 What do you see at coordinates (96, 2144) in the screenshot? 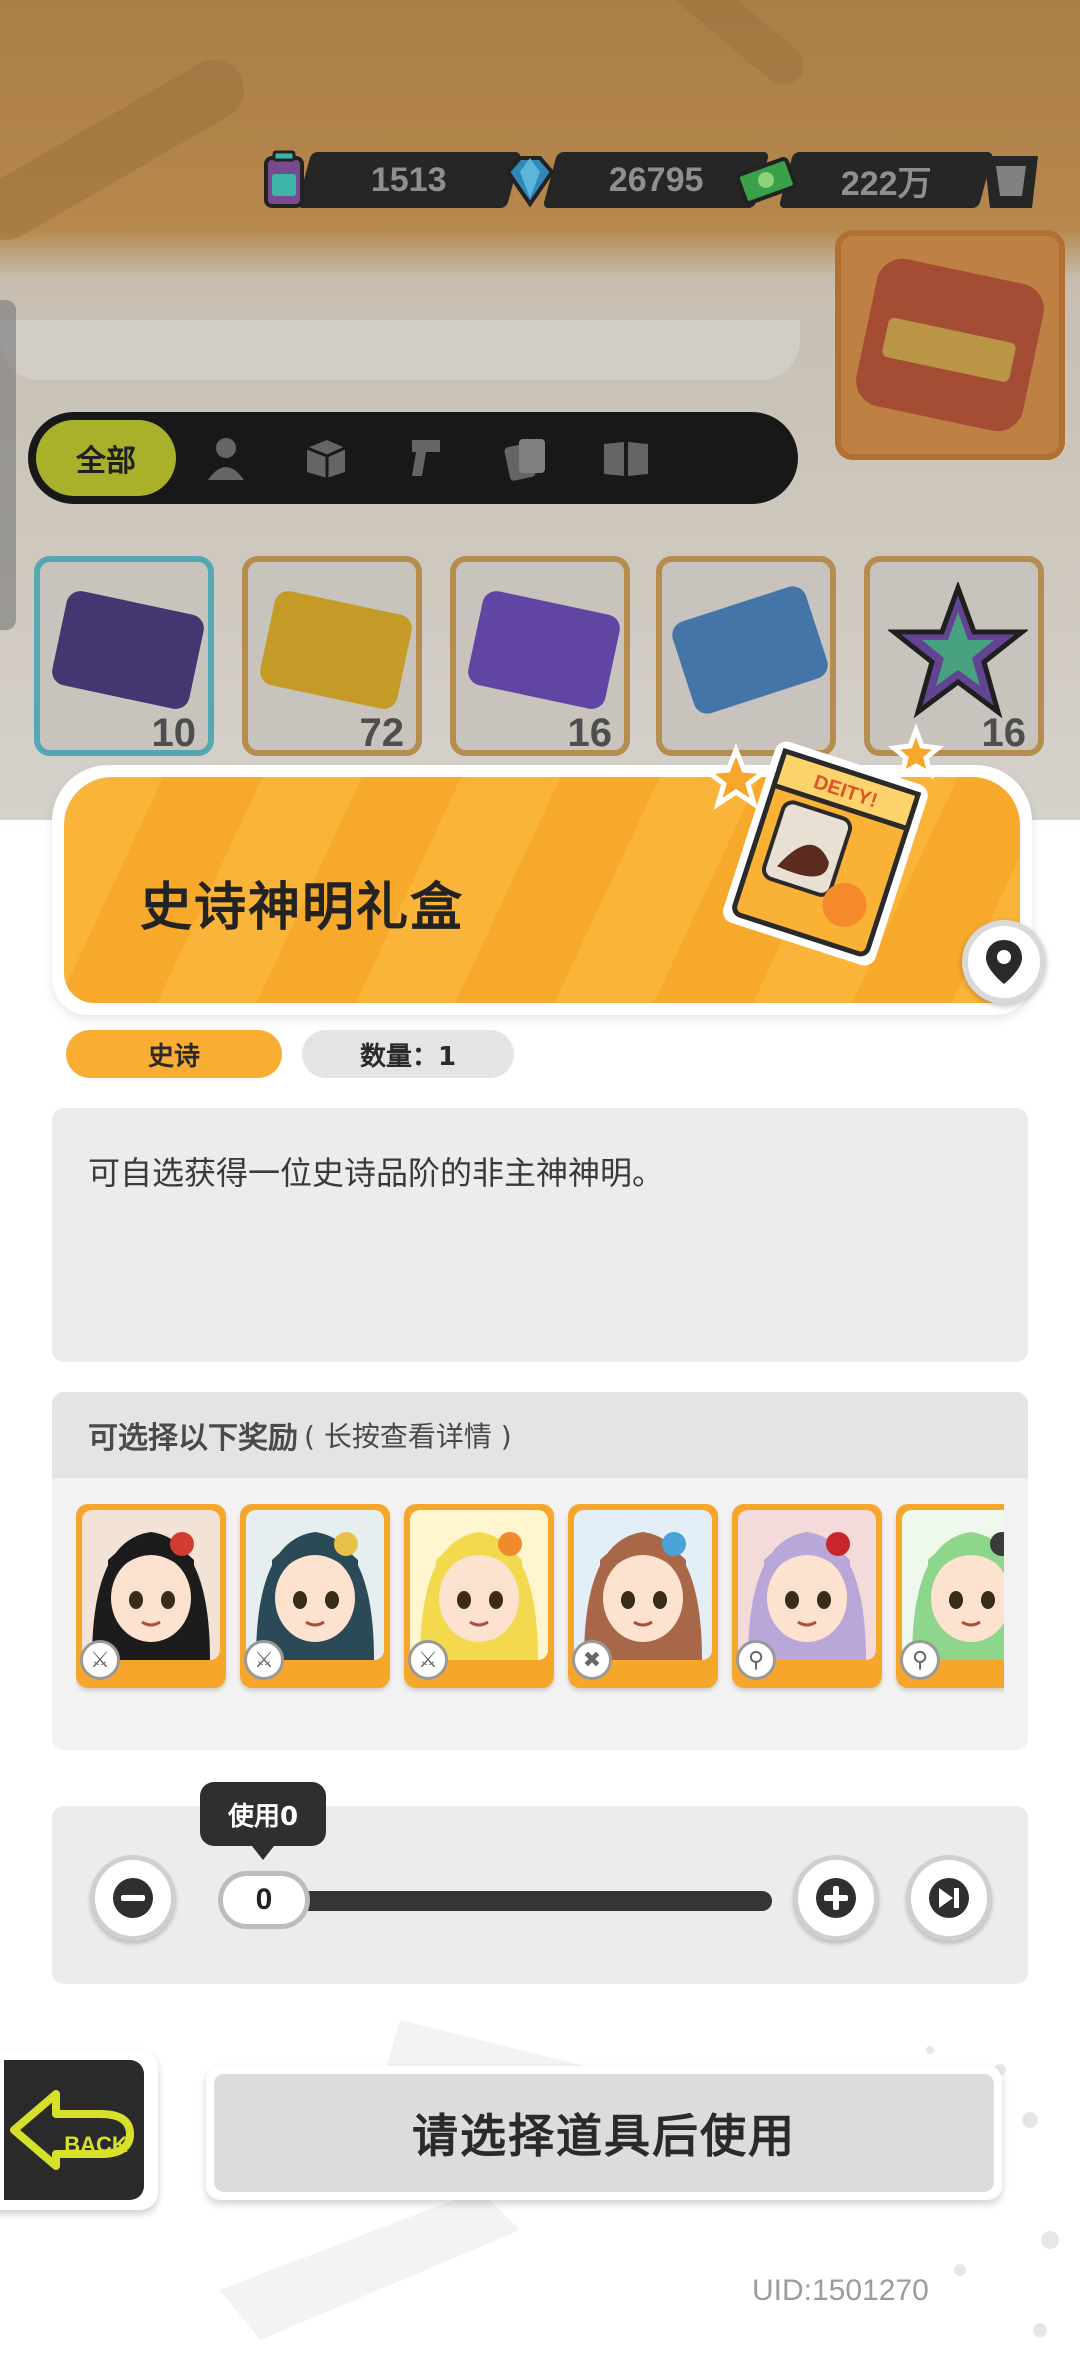
I see `back-label: BACK` at bounding box center [96, 2144].